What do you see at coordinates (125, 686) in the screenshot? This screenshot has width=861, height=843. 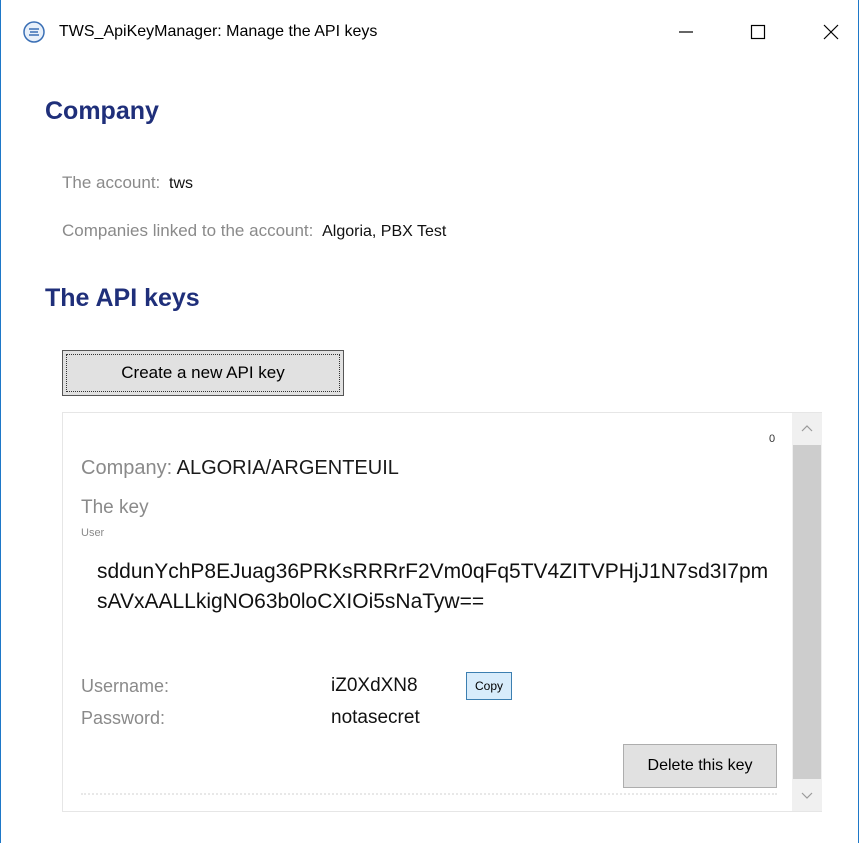 I see `username-label: Username:` at bounding box center [125, 686].